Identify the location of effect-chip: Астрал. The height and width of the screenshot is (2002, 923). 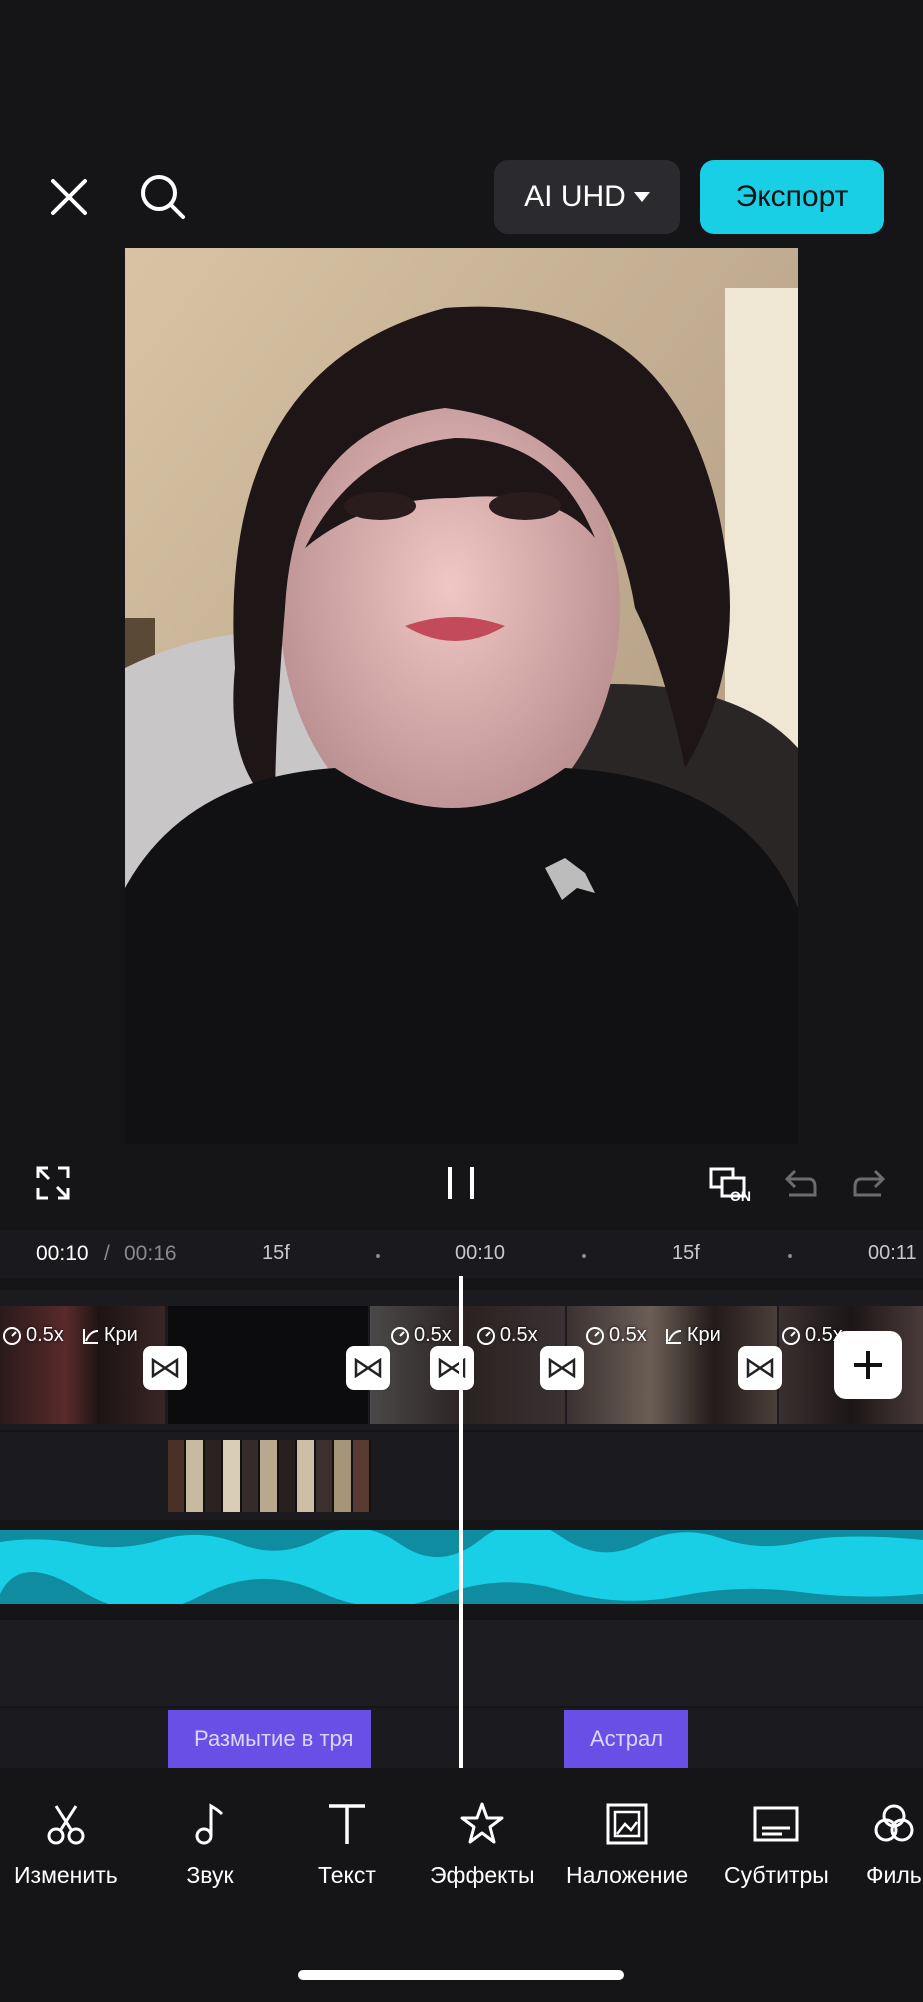
(626, 1739).